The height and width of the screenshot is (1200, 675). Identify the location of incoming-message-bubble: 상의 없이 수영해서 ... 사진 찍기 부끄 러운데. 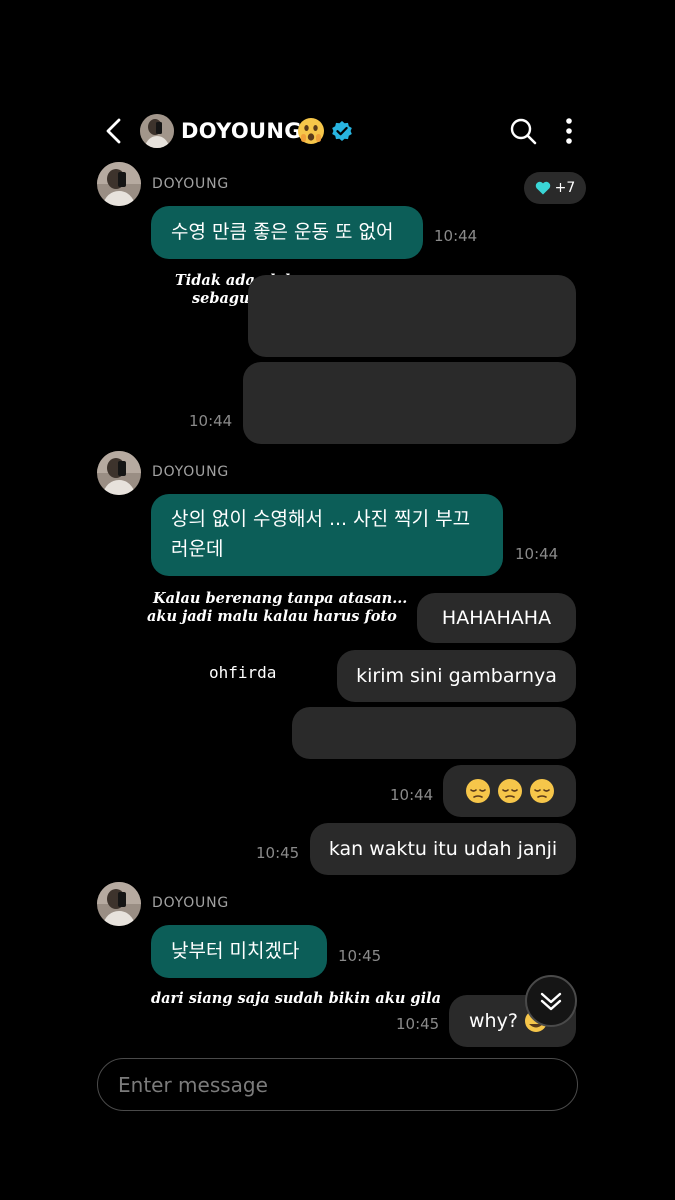
(327, 535).